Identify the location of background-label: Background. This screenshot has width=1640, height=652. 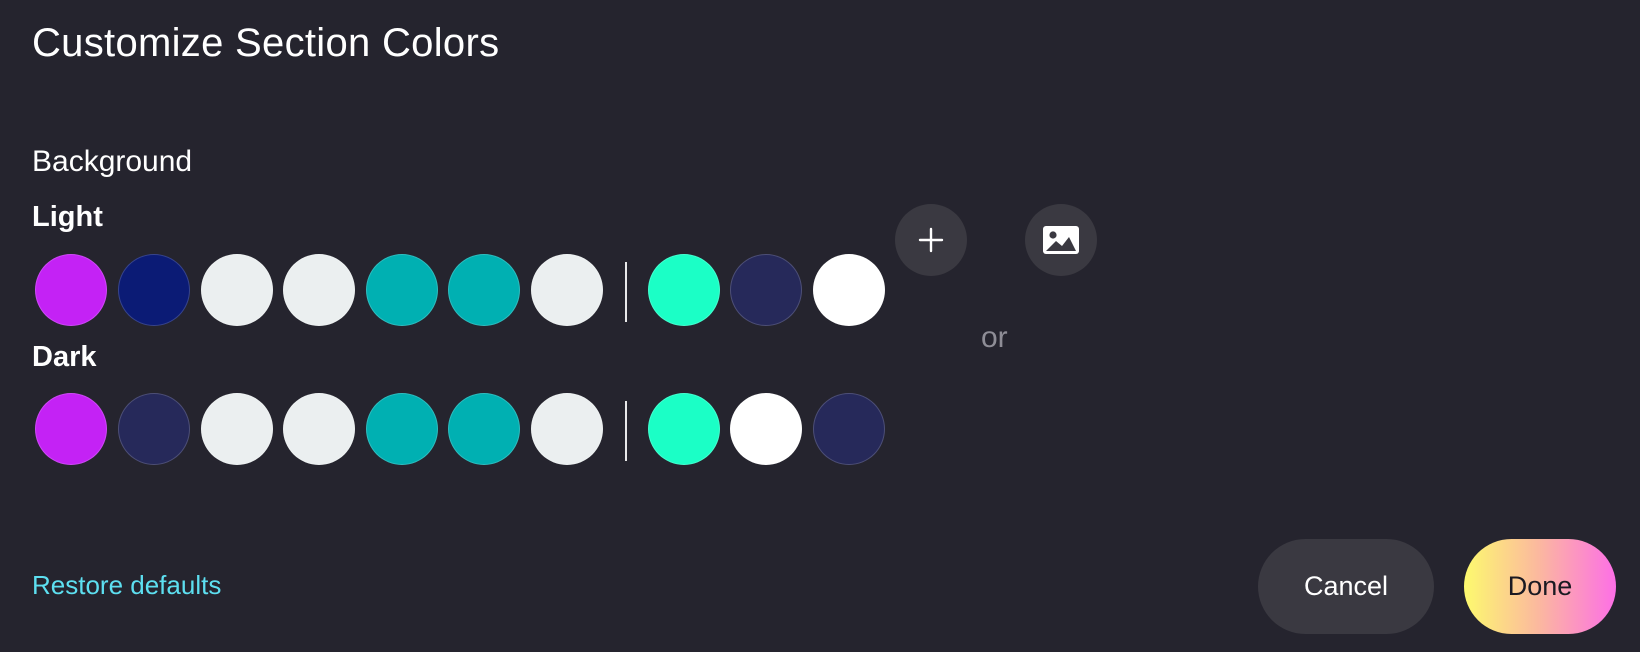
(112, 161).